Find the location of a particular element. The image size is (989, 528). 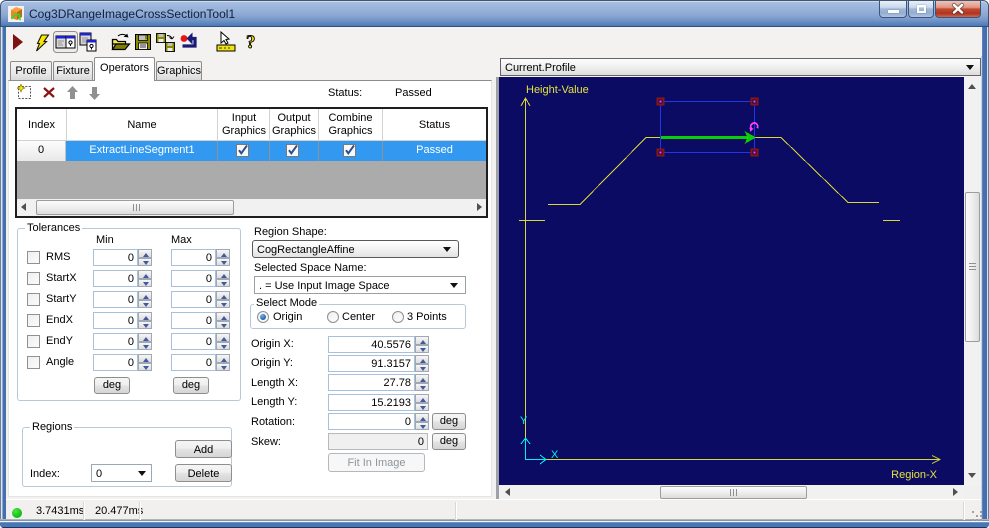

svg-text: Height-Value is located at coordinates (557, 90).